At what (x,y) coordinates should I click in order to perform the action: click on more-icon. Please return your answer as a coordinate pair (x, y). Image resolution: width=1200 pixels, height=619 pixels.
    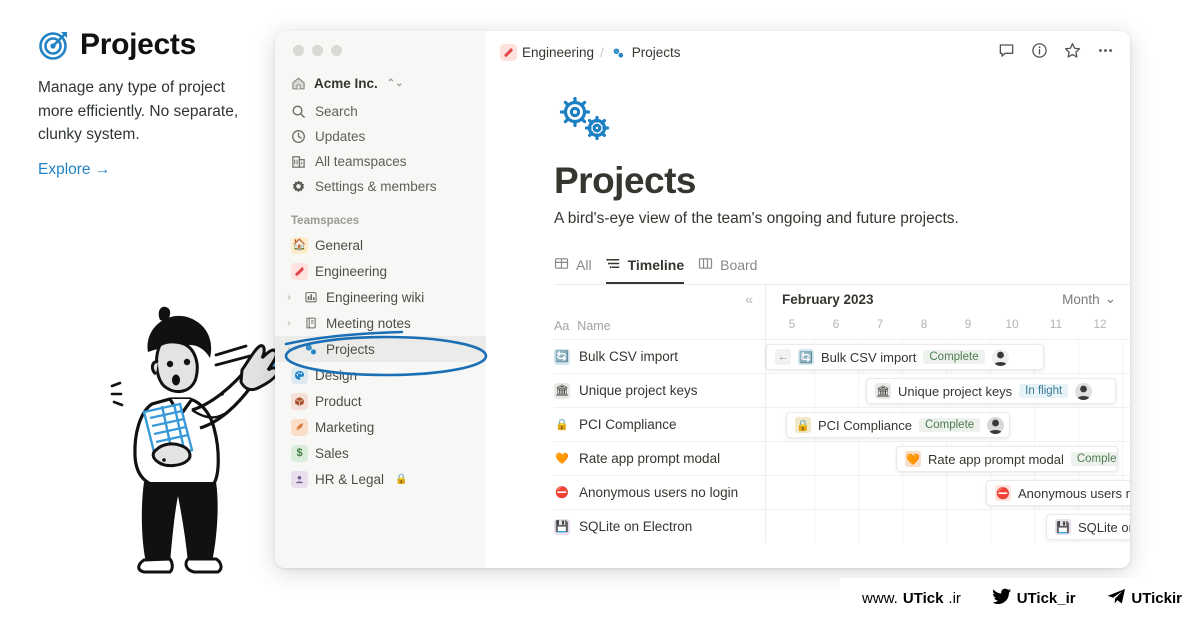
    Looking at the image, I should click on (1105, 53).